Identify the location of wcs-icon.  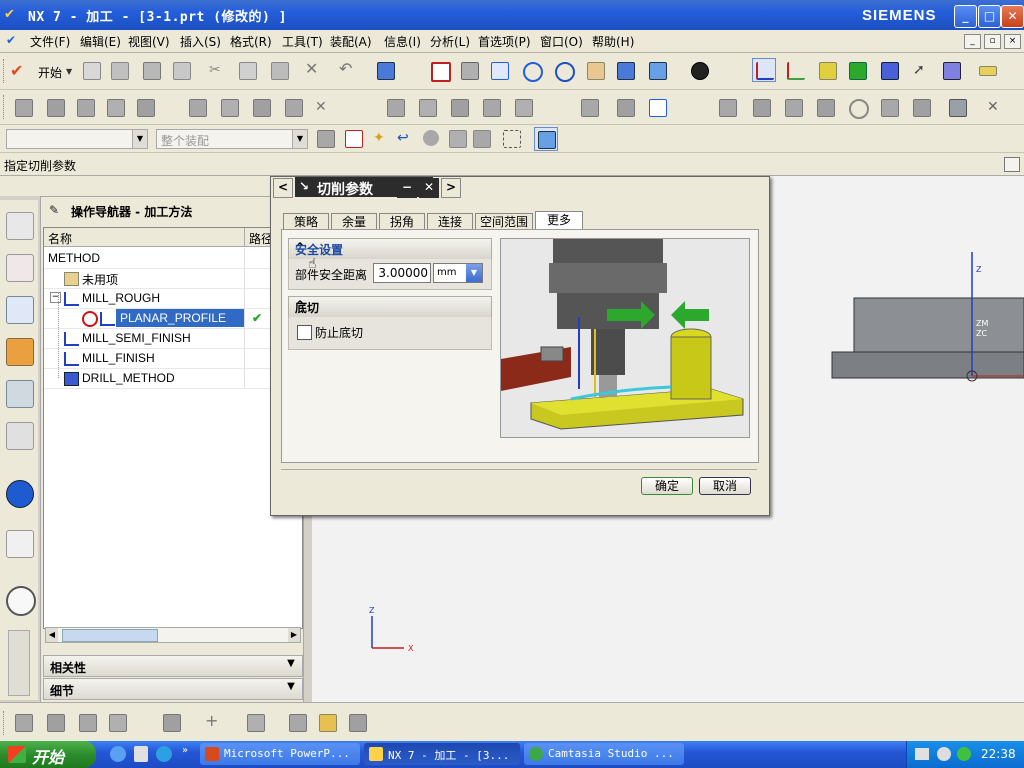
(764, 70).